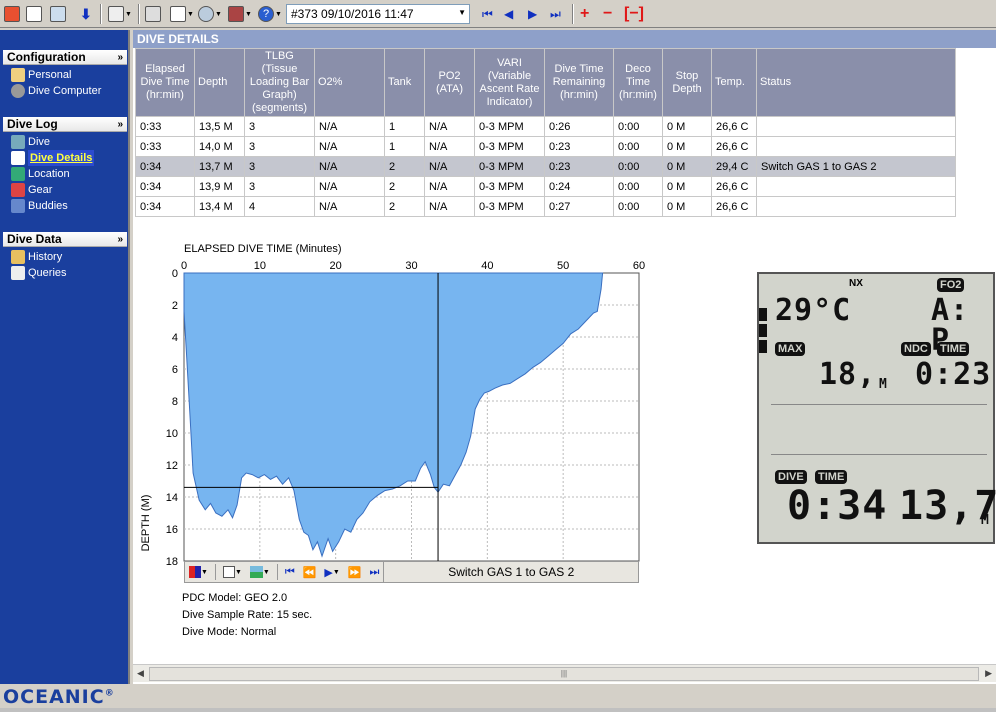  I want to click on prev-dive-button: ◀, so click(508, 14).